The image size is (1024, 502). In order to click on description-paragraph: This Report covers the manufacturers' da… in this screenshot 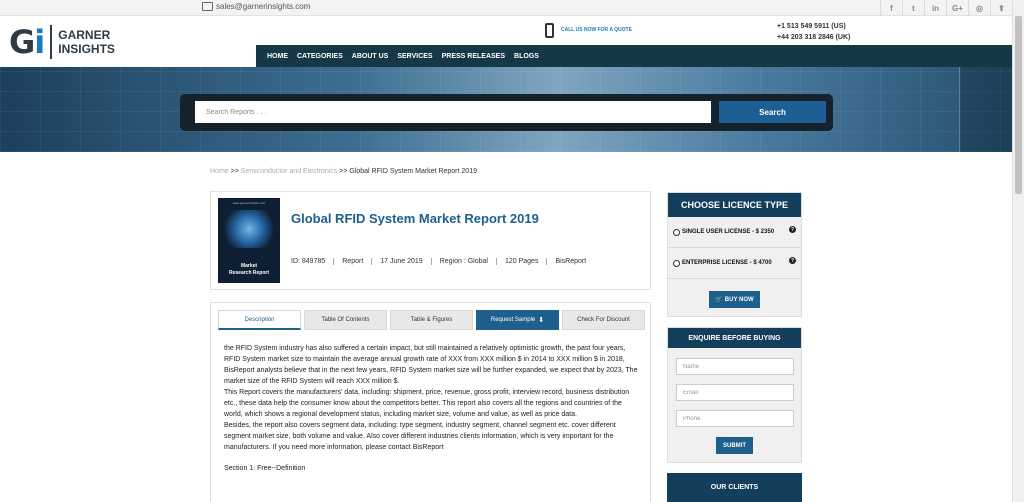, I will do `click(427, 403)`.